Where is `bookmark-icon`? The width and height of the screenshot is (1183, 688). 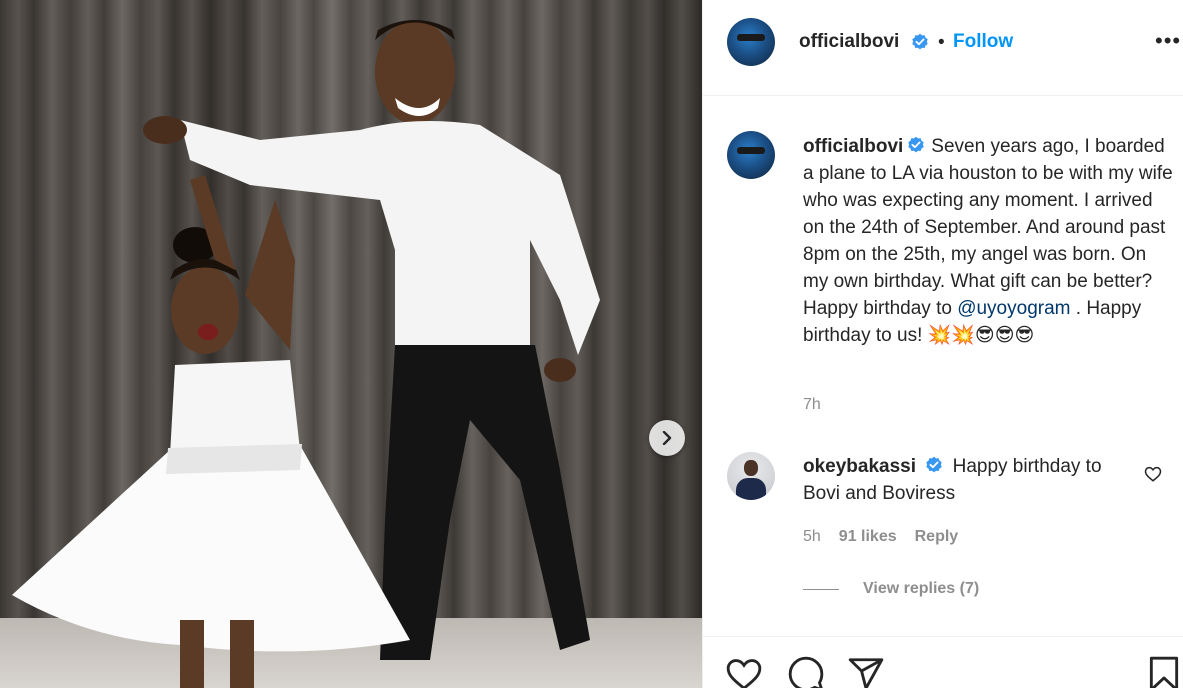 bookmark-icon is located at coordinates (1164, 672).